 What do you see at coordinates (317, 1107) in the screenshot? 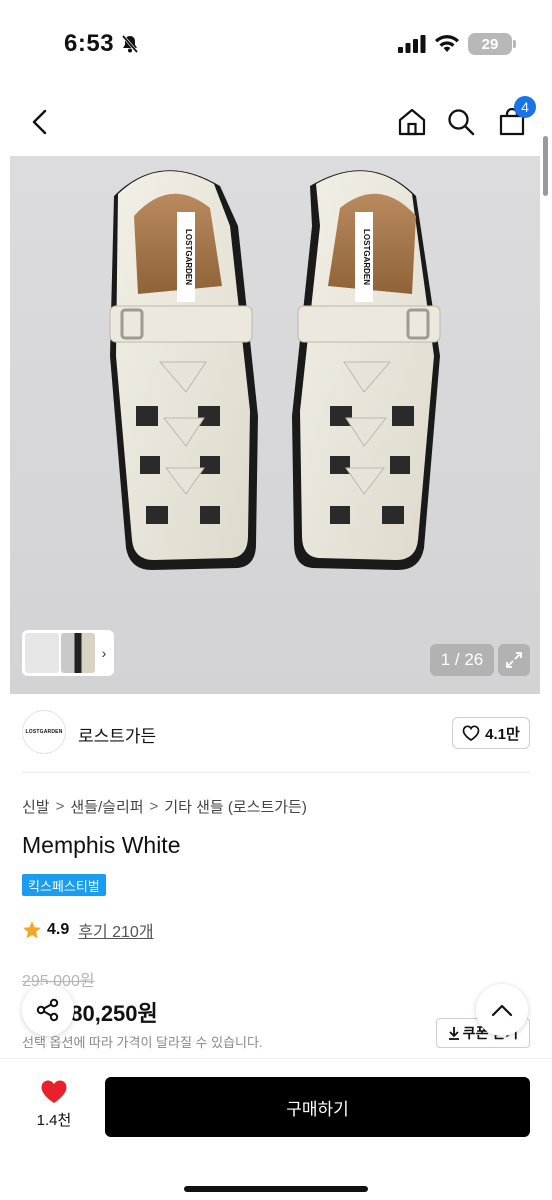
I see `buy-button: 구매하기` at bounding box center [317, 1107].